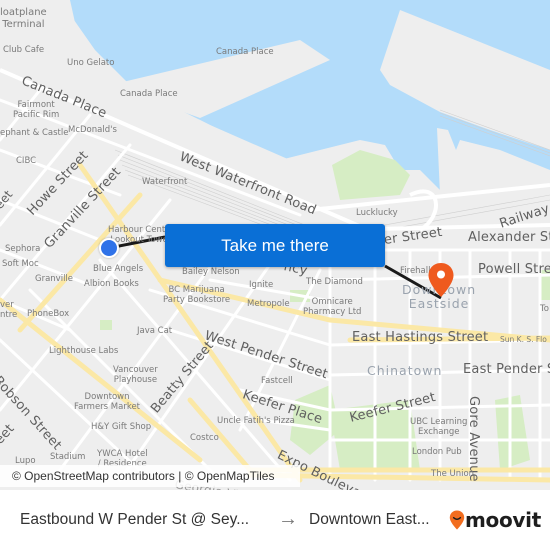 This screenshot has width=550, height=550. What do you see at coordinates (405, 370) in the screenshot?
I see `district-chinatown: Chinatown` at bounding box center [405, 370].